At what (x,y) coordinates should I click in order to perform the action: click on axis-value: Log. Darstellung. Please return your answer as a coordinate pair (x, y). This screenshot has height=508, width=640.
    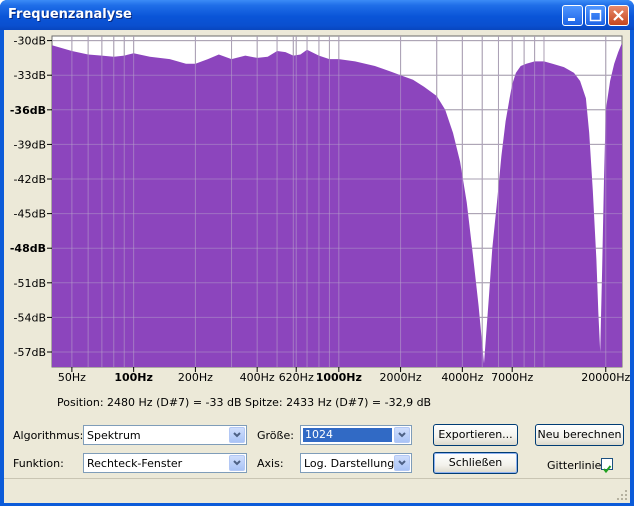
    Looking at the image, I should click on (349, 463).